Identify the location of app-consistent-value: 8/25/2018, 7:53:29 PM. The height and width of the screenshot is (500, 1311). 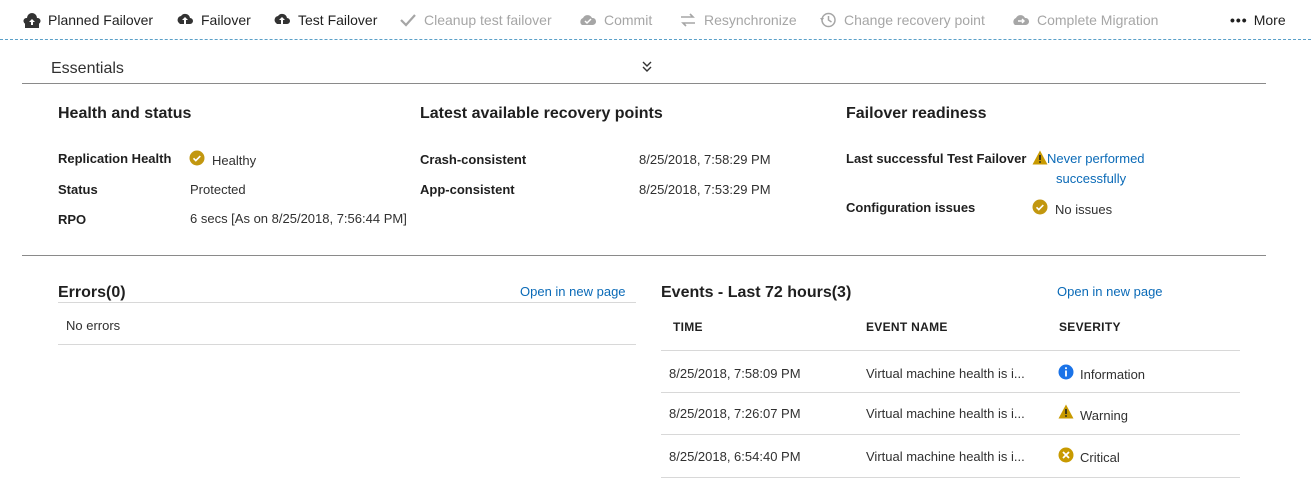
(705, 189).